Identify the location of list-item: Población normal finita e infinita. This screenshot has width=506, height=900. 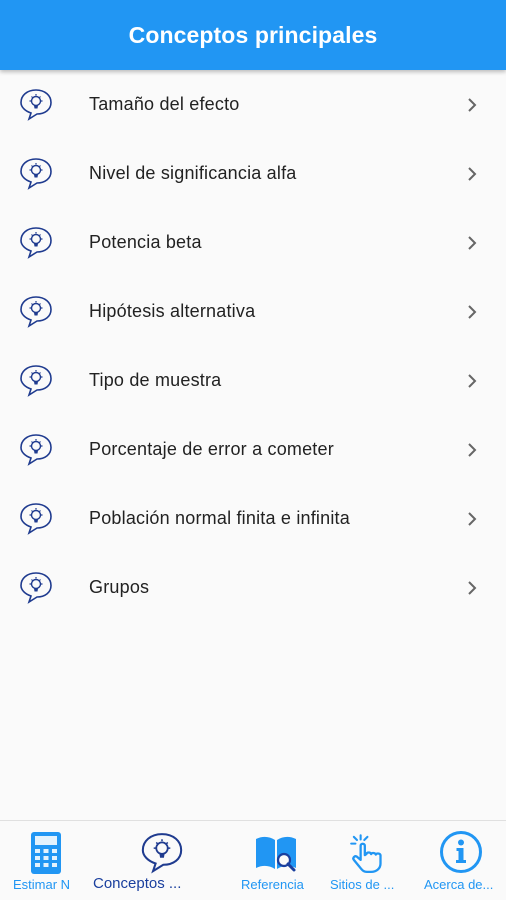
(253, 518).